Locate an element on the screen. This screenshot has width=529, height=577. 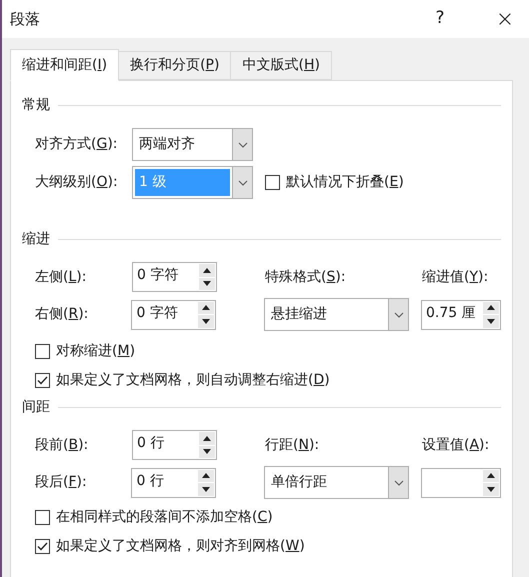
section-heading: 缩进 is located at coordinates (36, 239).